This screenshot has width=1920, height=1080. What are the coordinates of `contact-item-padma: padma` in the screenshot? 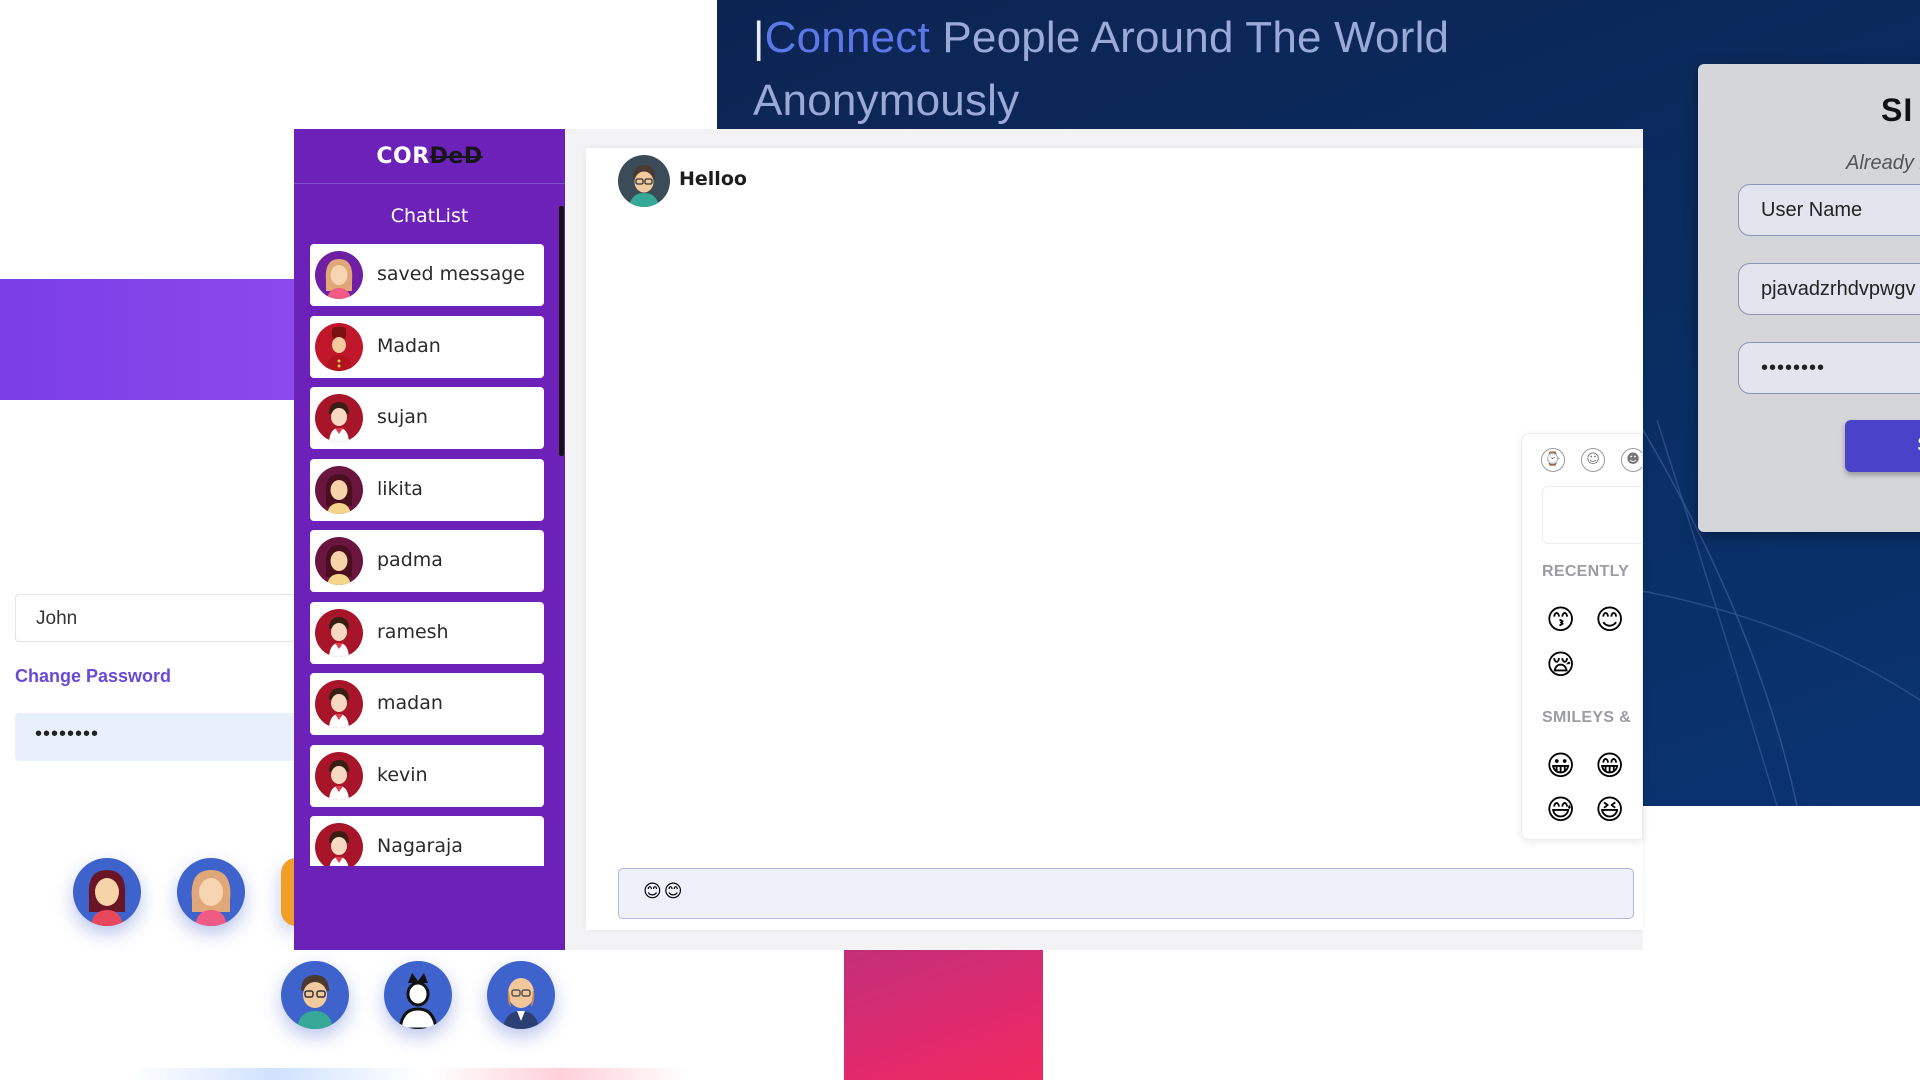 It's located at (427, 561).